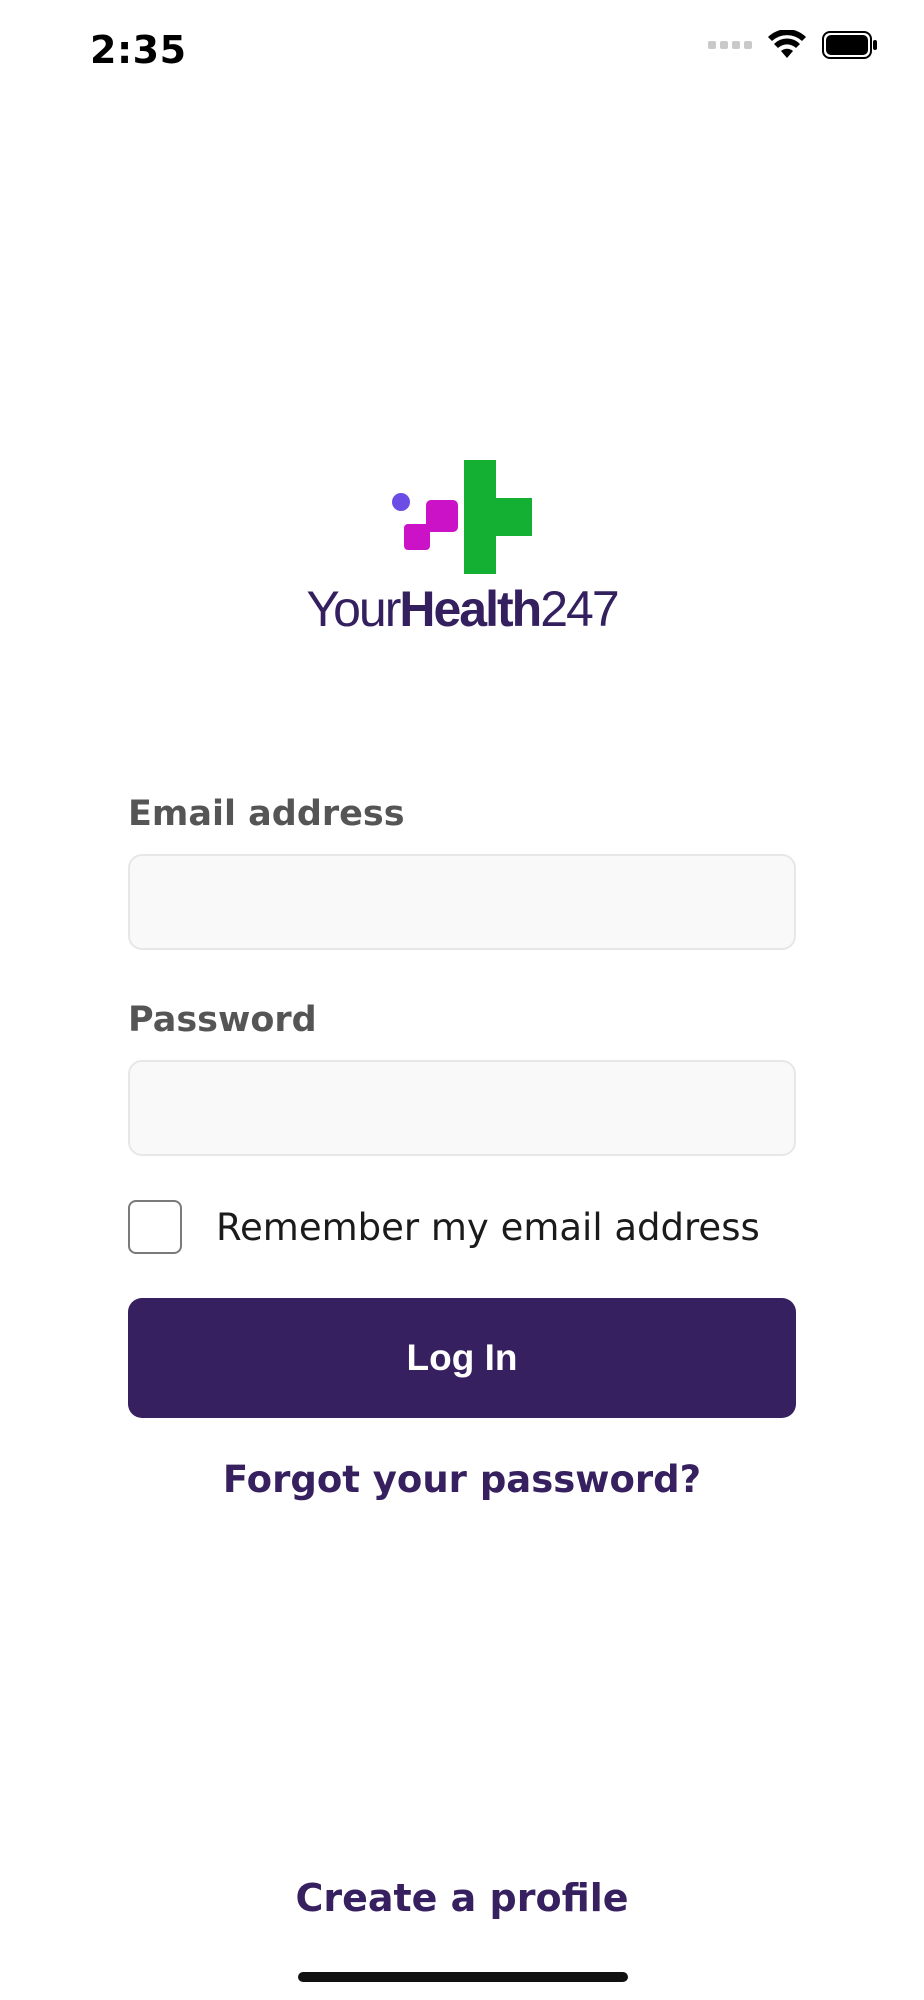 The image size is (924, 2000). Describe the element at coordinates (462, 517) in the screenshot. I see `logo-cross-icon` at that location.